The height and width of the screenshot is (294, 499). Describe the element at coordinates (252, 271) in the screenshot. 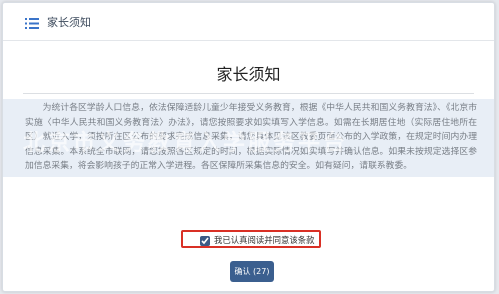

I see `confirm-button: 确认 (27)` at that location.